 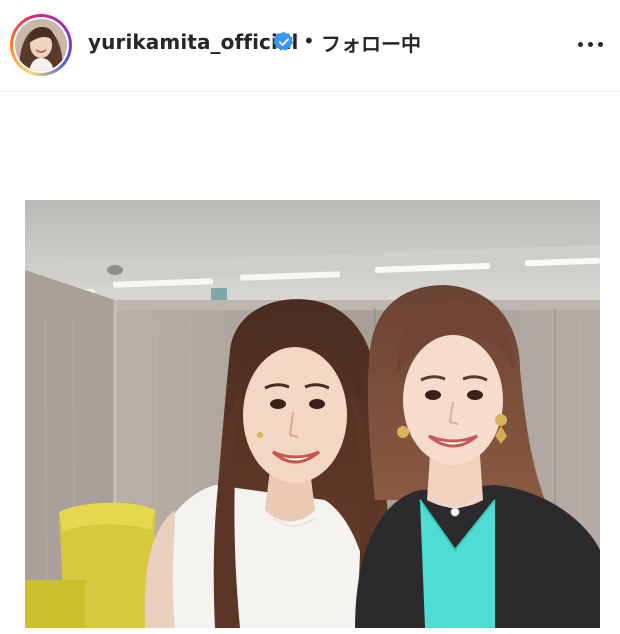 What do you see at coordinates (193, 42) in the screenshot?
I see `username-link: yurikamita_official` at bounding box center [193, 42].